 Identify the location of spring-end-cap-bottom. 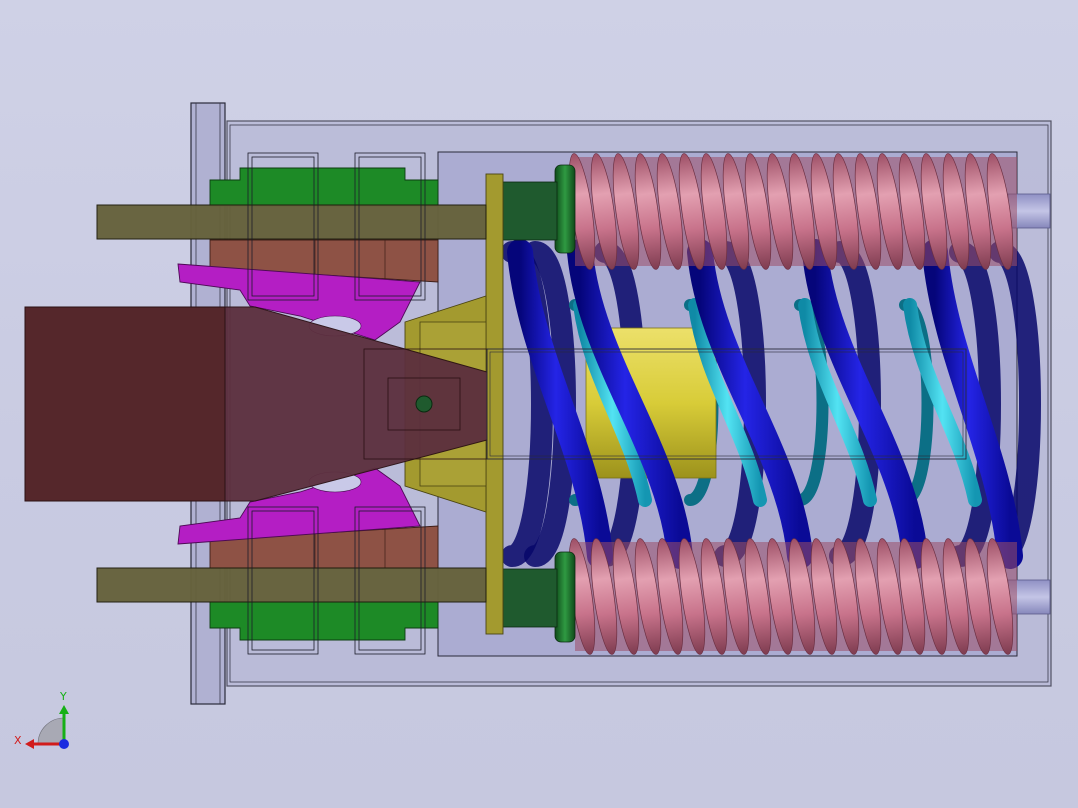
(565, 597).